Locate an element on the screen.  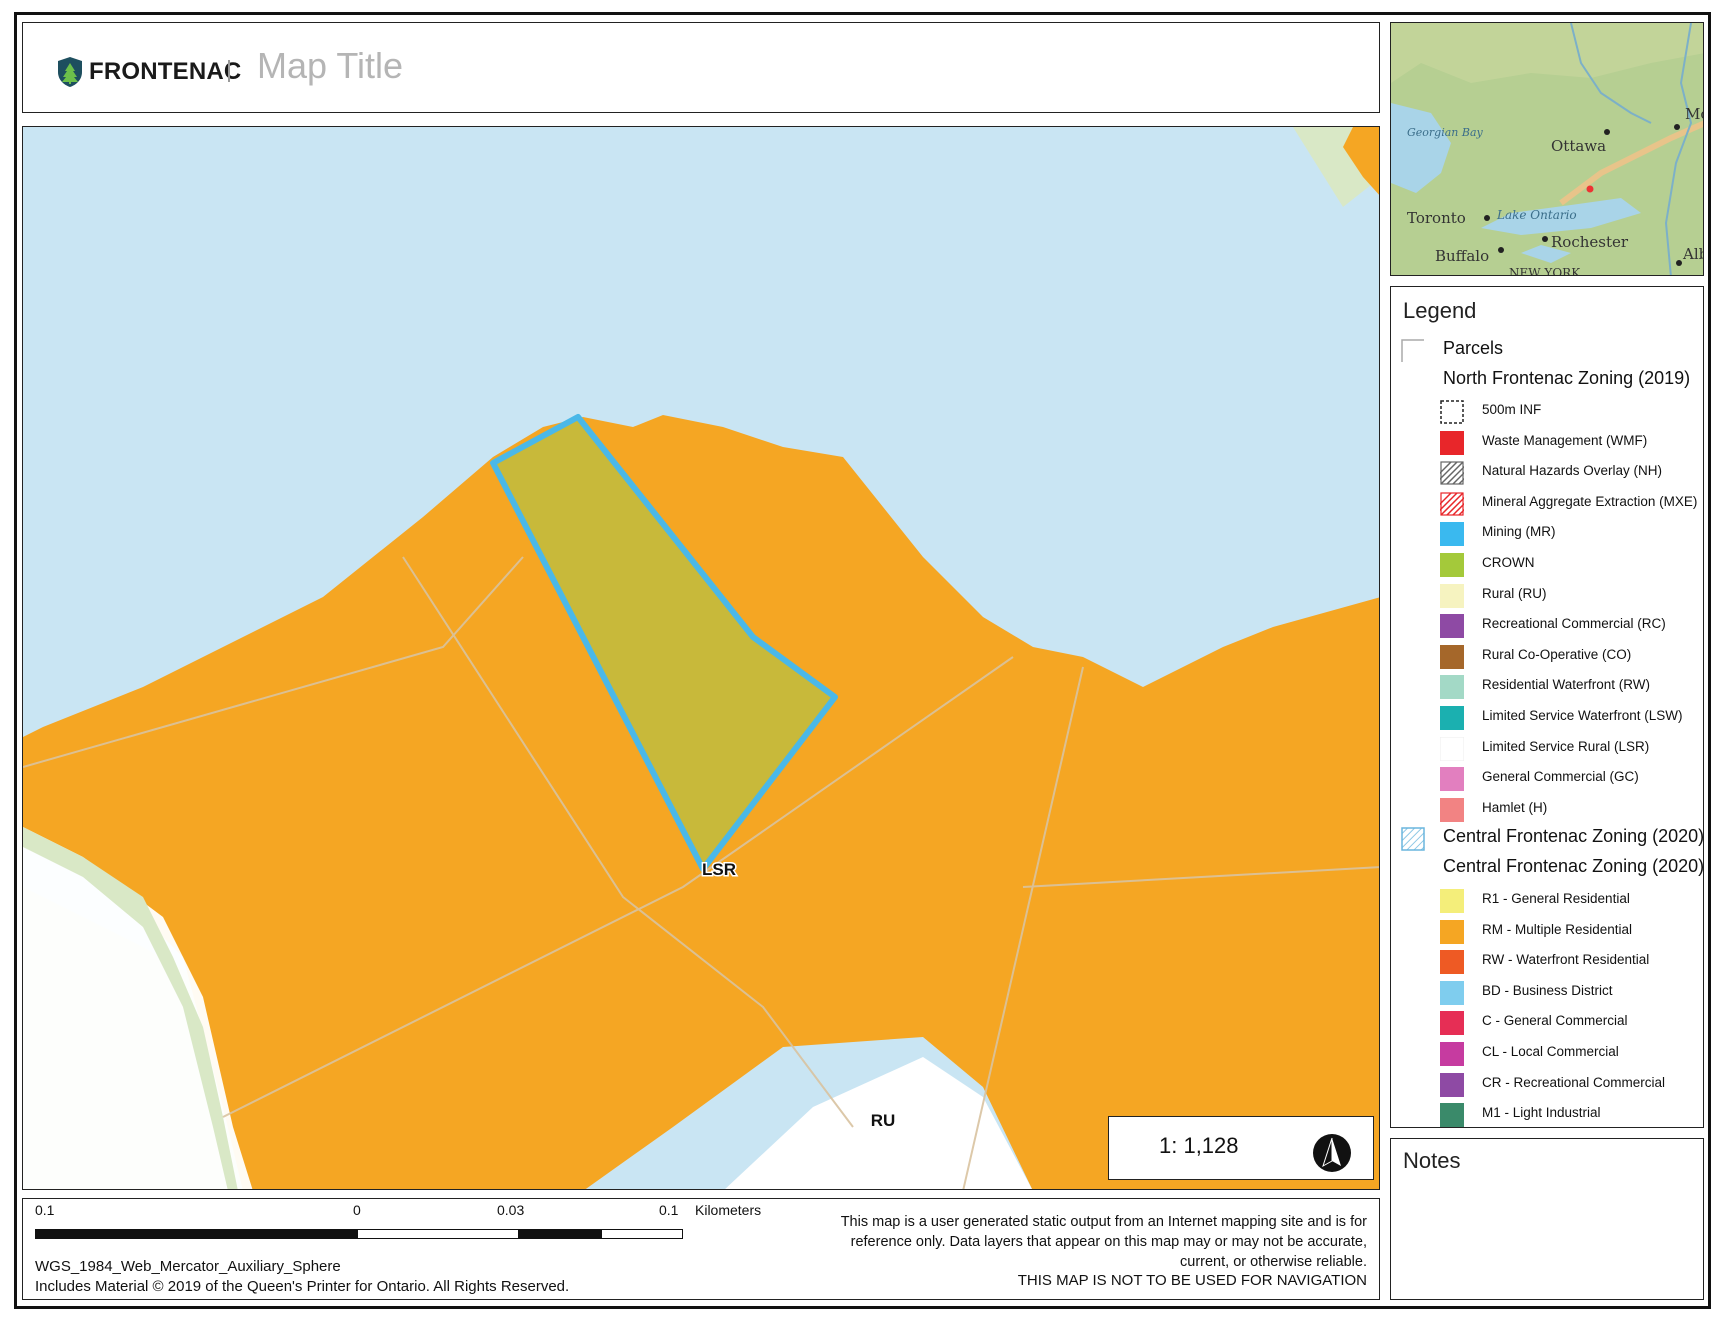
projection-text: WGS_1984_Web_Mercator_Auxiliary_Sphere is located at coordinates (188, 1266).